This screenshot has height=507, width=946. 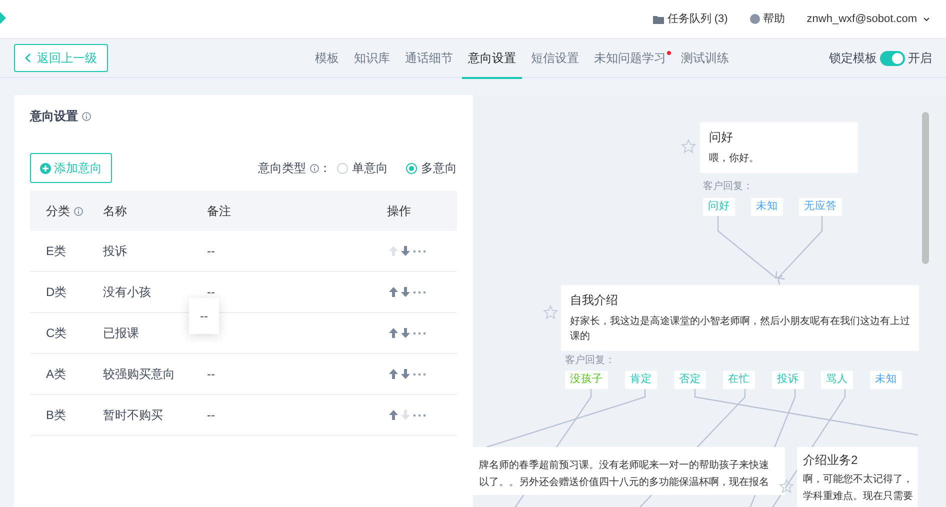 I want to click on table-cell-text: C类, so click(x=57, y=333).